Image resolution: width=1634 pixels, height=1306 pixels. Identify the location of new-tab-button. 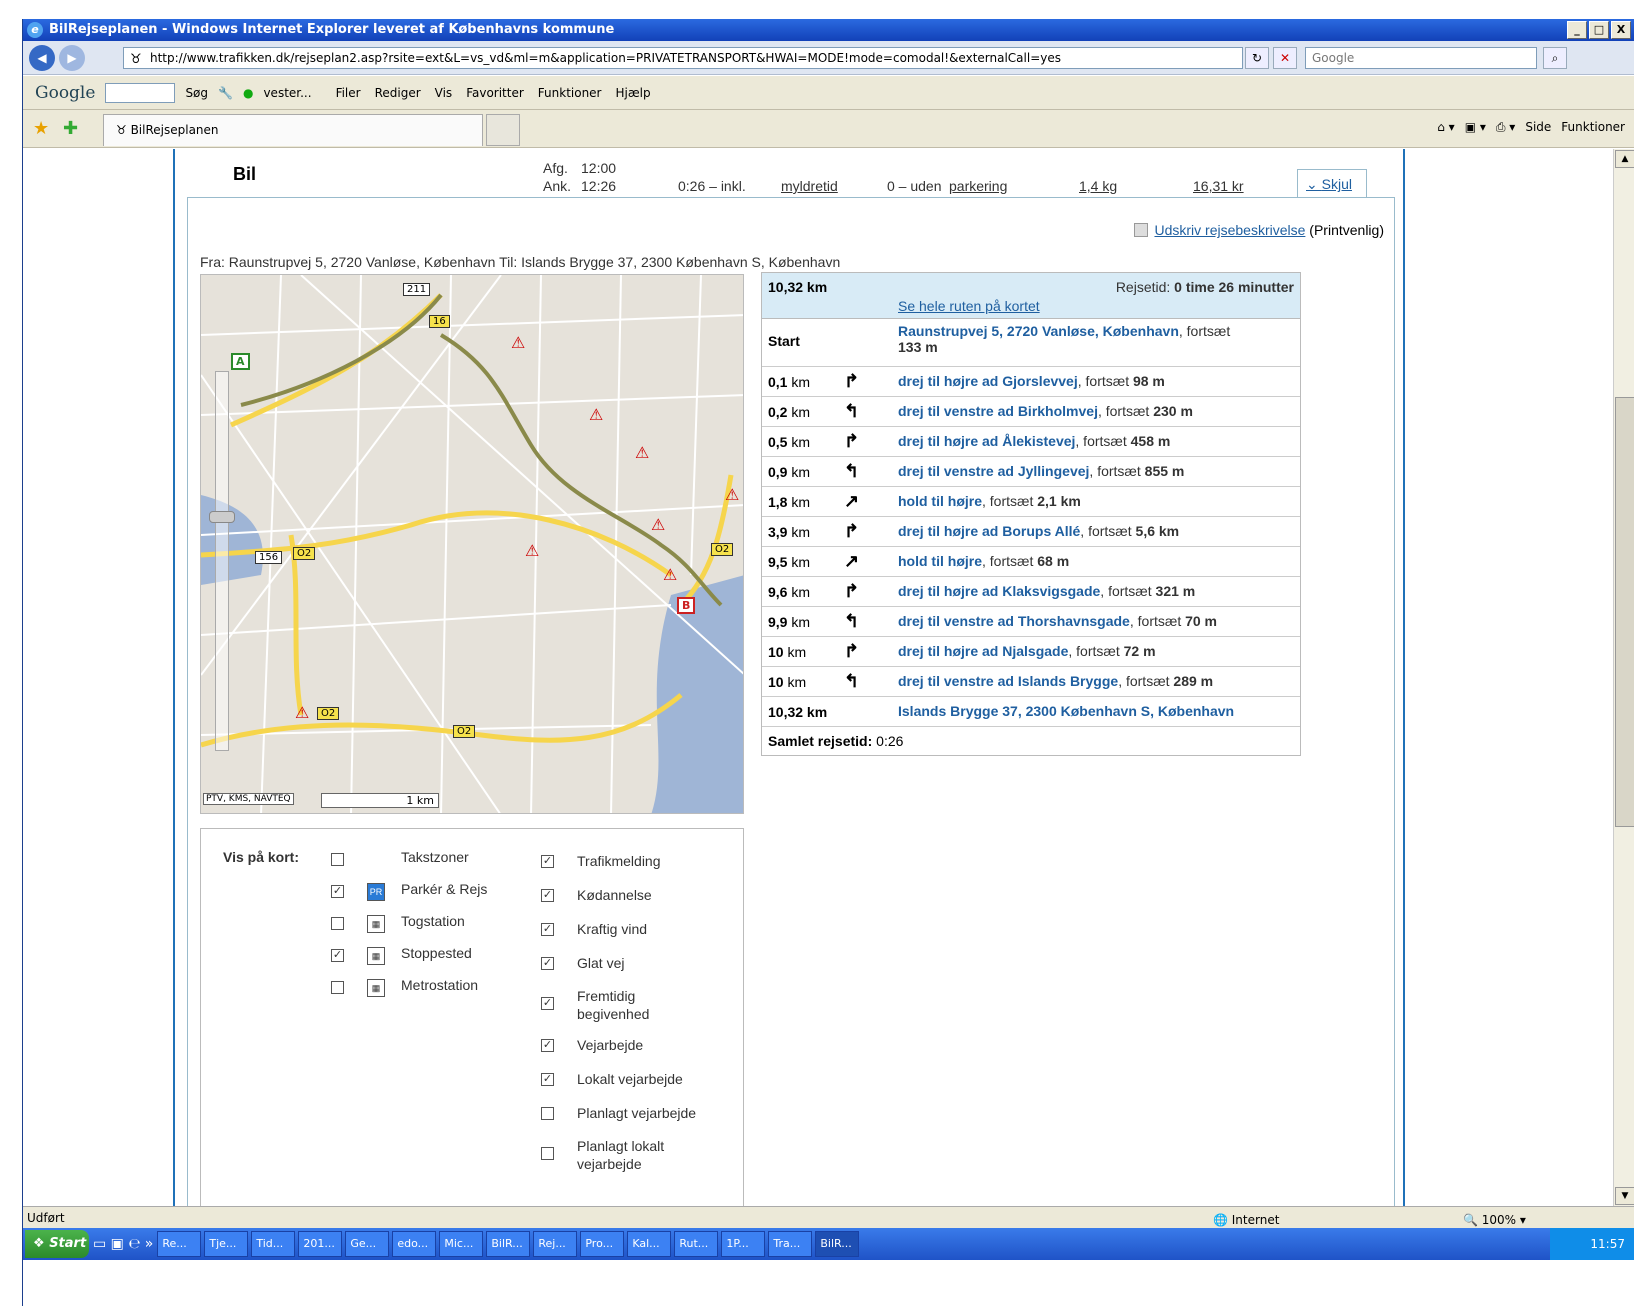
(503, 130).